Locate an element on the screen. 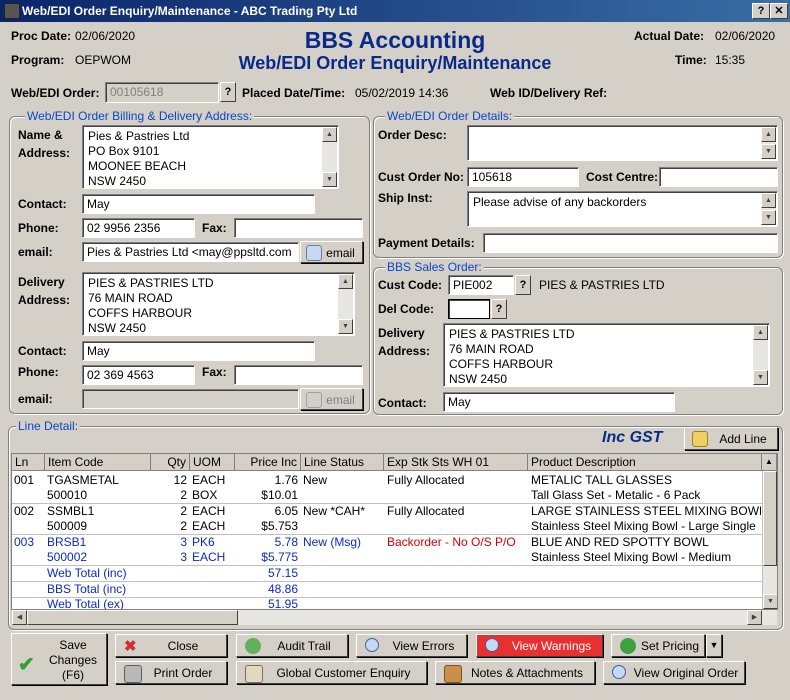 The width and height of the screenshot is (790, 700). view-warnings-button: View Warnings is located at coordinates (539, 645).